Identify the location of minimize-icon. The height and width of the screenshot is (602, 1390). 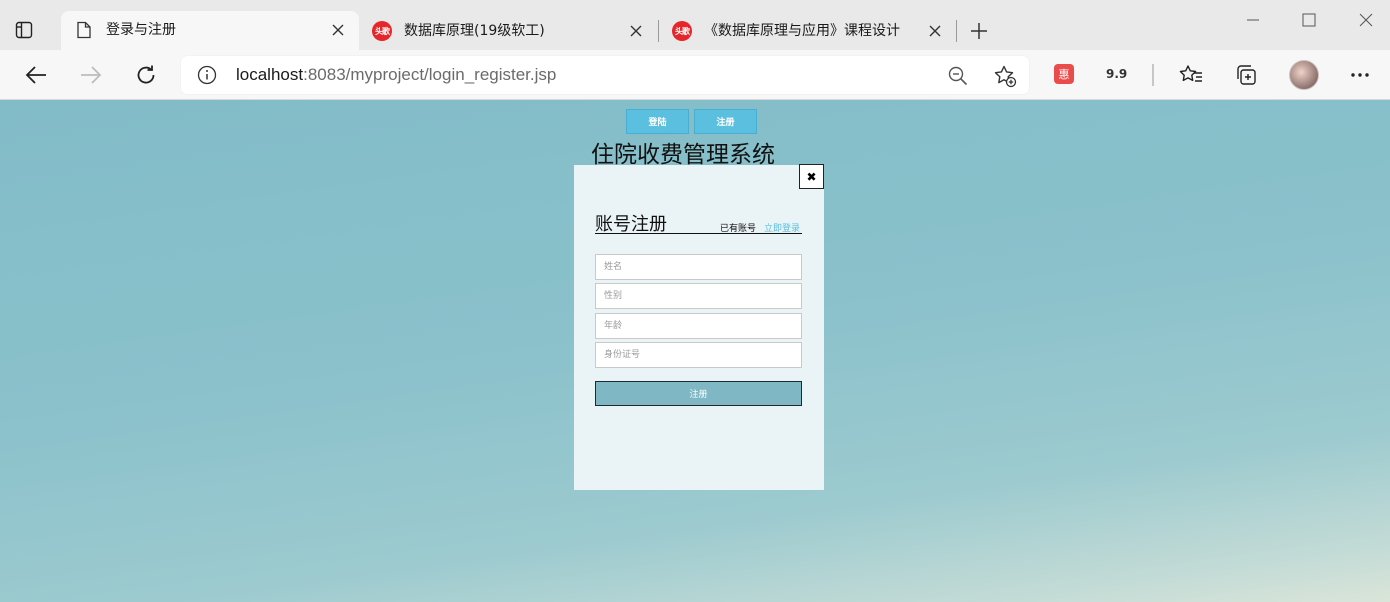
(1253, 20).